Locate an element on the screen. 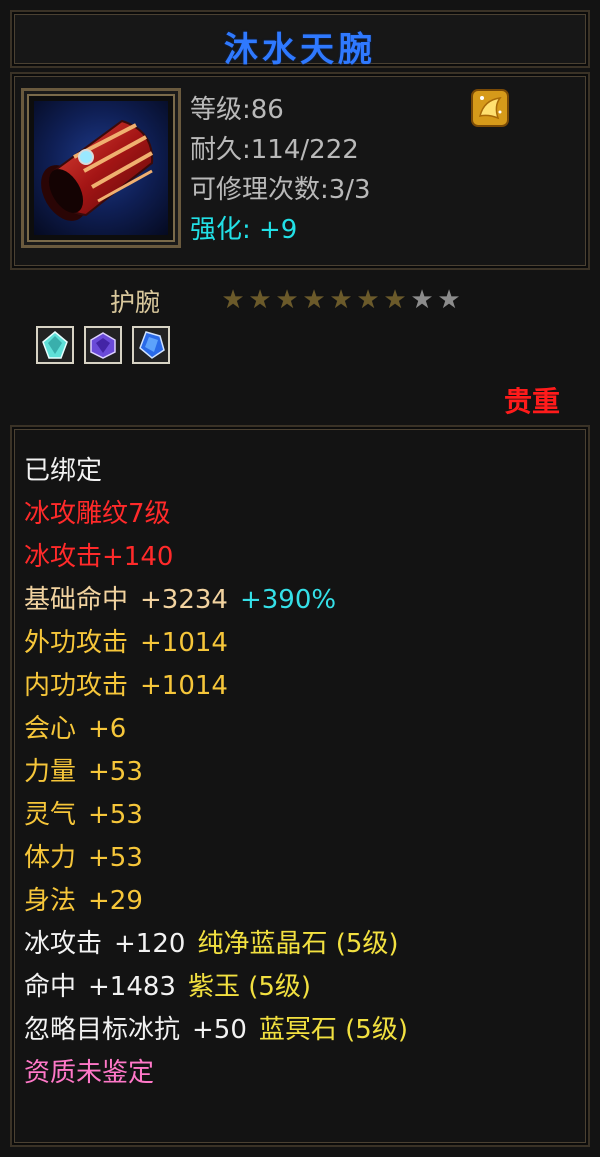 This screenshot has width=600, height=1157. agility-label: 身法 is located at coordinates (50, 901).